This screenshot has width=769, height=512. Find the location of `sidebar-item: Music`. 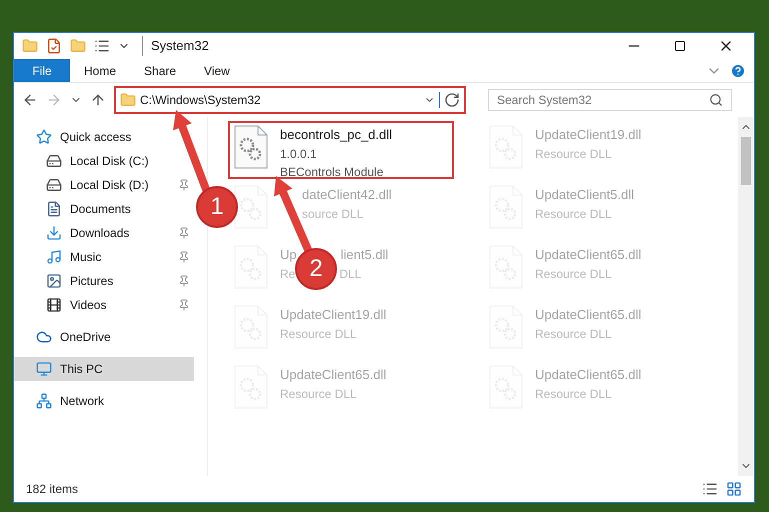

sidebar-item: Music is located at coordinates (104, 257).